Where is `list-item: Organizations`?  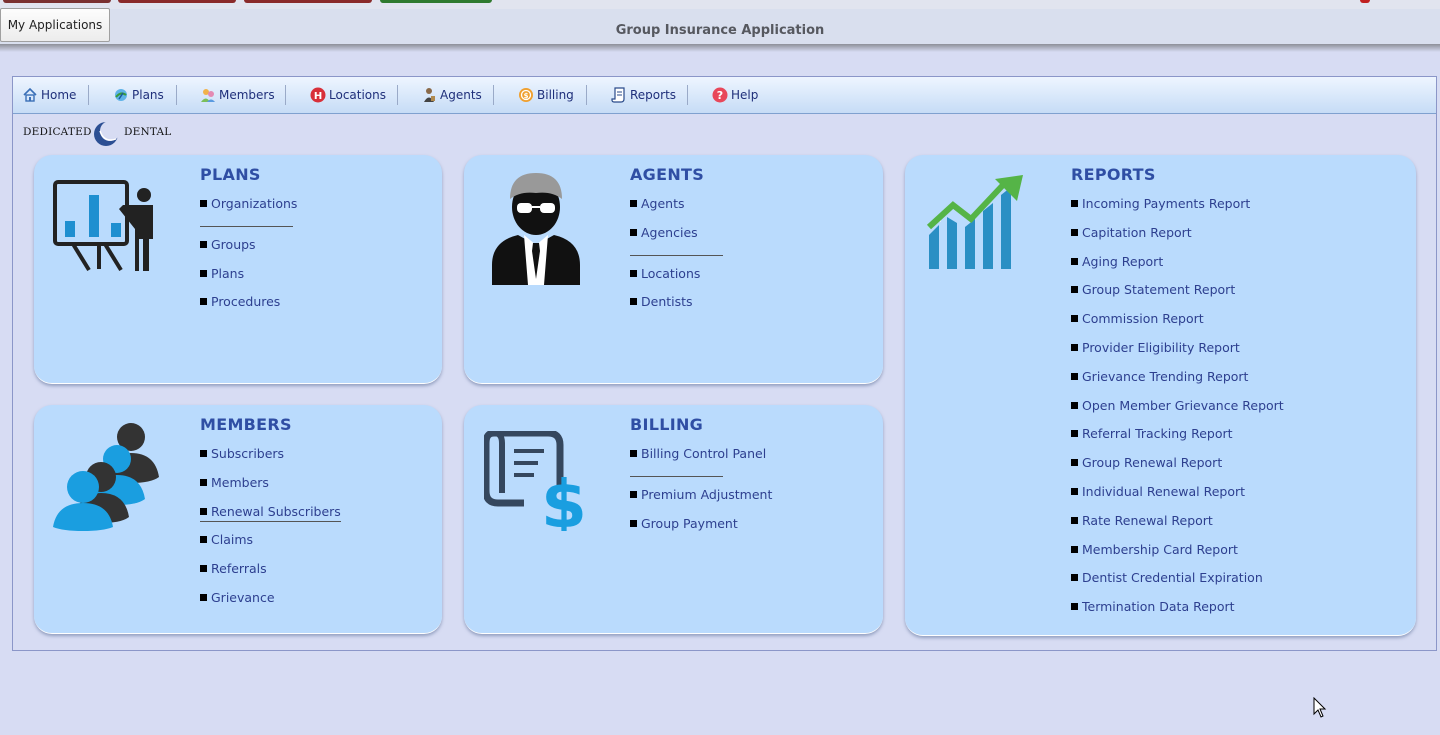
list-item: Organizations is located at coordinates (248, 210).